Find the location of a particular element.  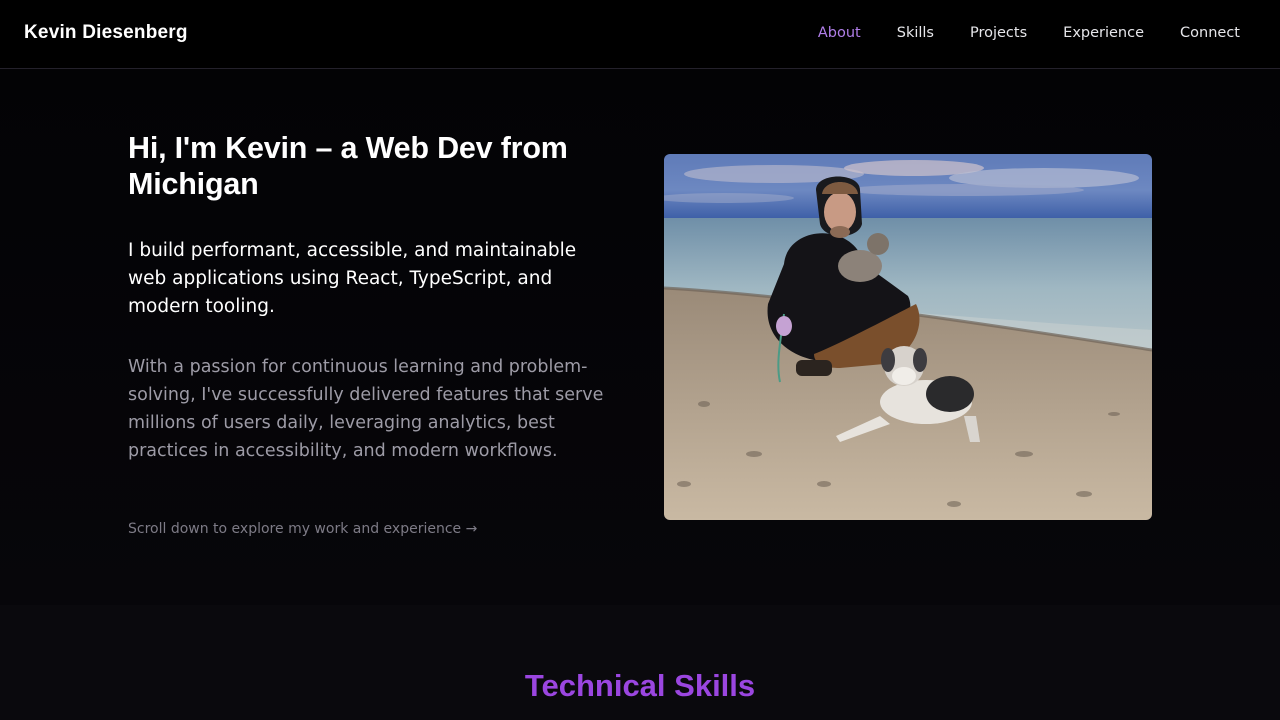

nav-link-skills: Skills is located at coordinates (915, 33).